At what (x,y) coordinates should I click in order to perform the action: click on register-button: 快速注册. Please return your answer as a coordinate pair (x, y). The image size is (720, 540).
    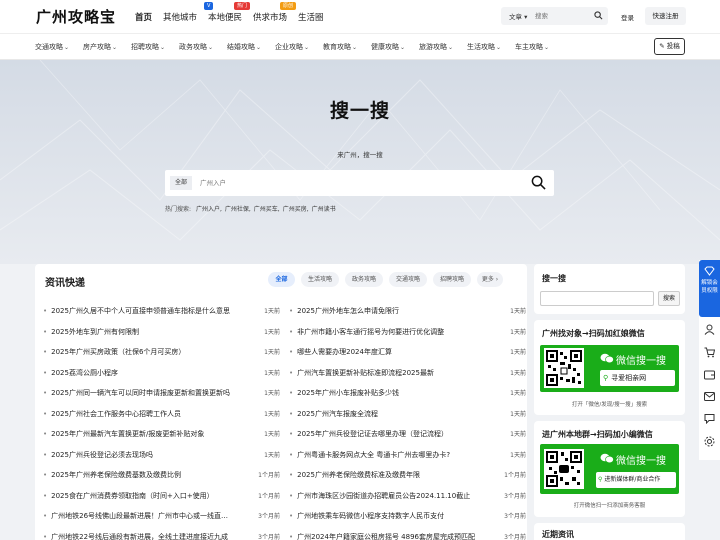
    Looking at the image, I should click on (665, 16).